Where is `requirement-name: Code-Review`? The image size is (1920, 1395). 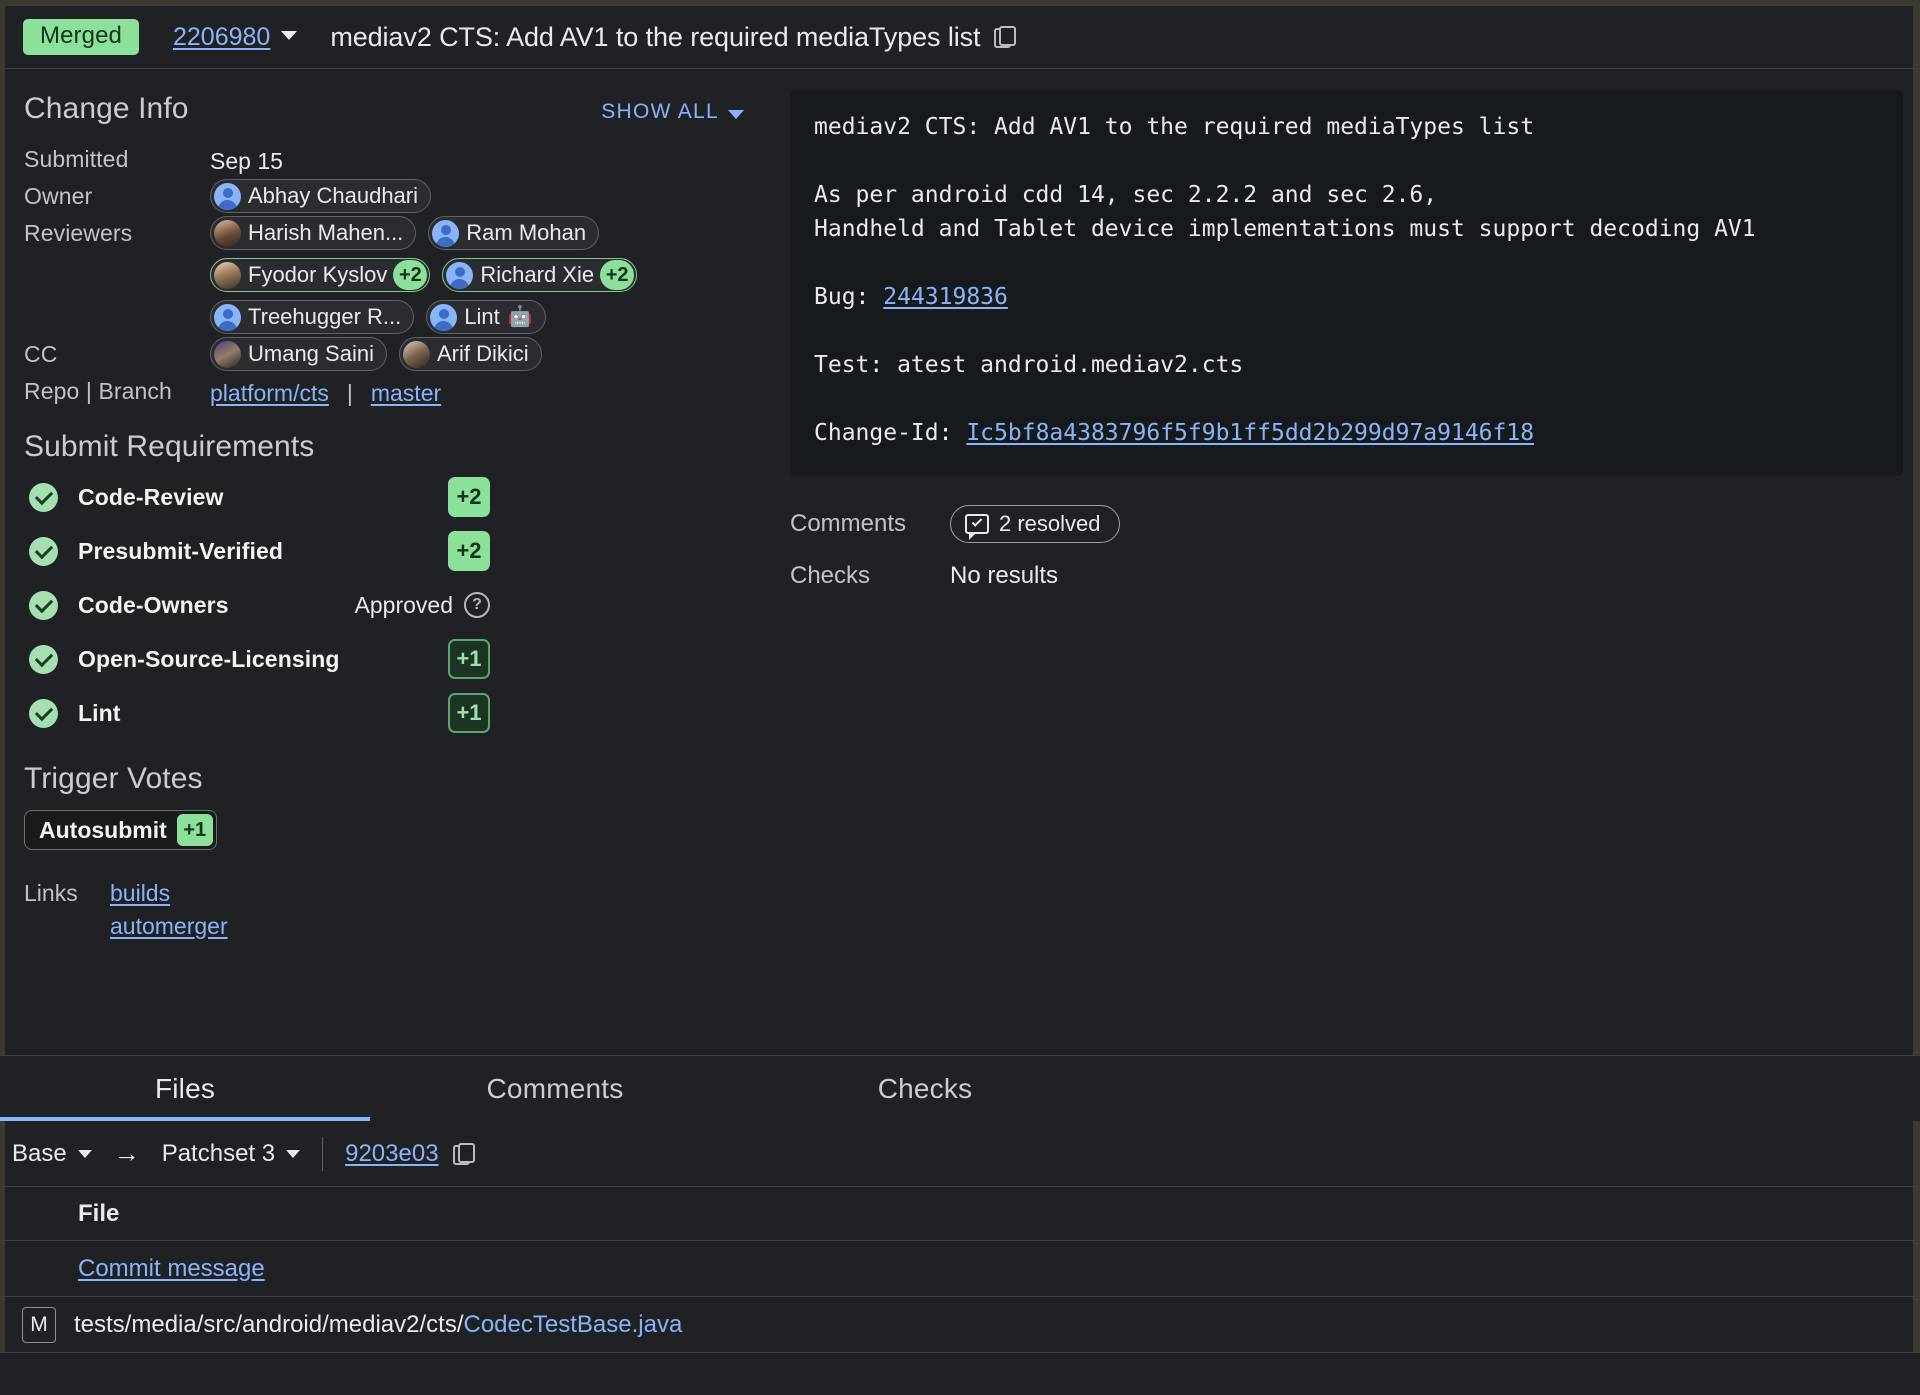
requirement-name: Code-Review is located at coordinates (151, 496).